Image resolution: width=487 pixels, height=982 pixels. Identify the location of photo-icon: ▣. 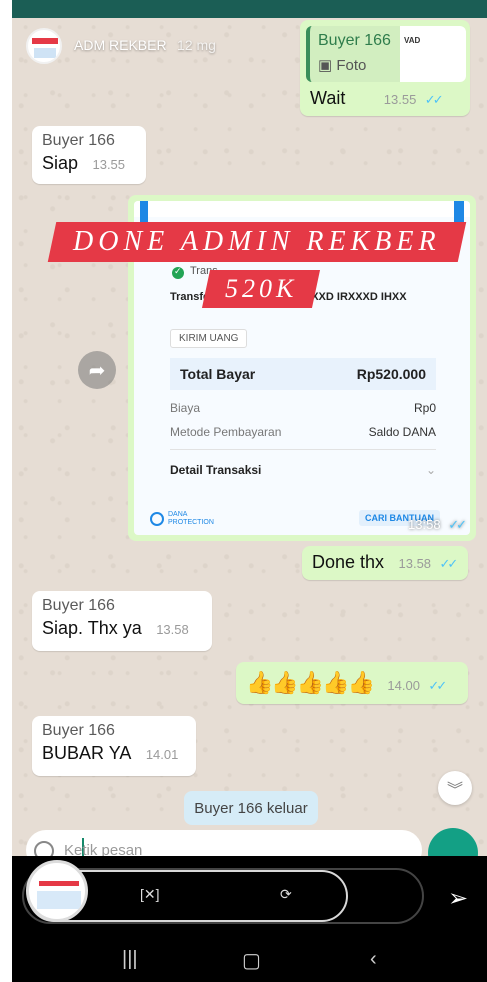
(325, 65).